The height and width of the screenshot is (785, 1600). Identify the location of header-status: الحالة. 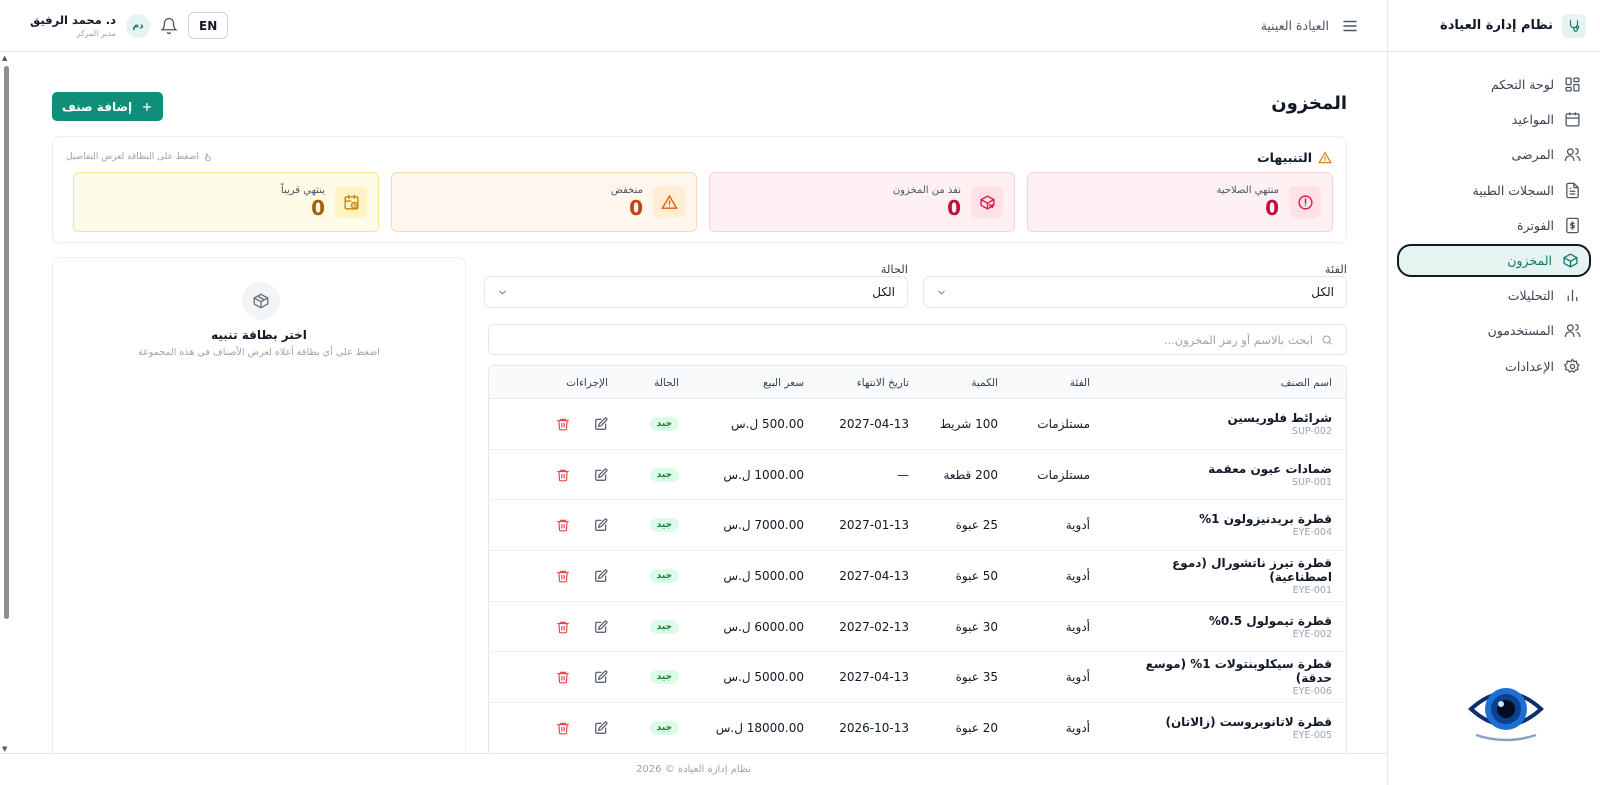
(654, 382).